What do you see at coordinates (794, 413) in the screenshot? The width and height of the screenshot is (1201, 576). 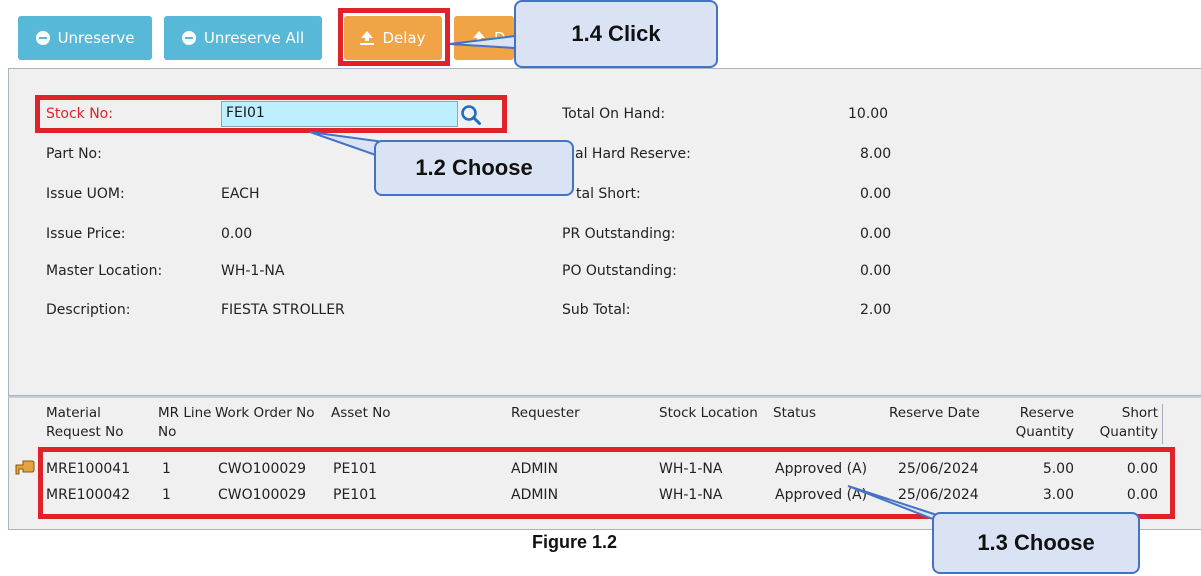 I see `col-status: Status` at bounding box center [794, 413].